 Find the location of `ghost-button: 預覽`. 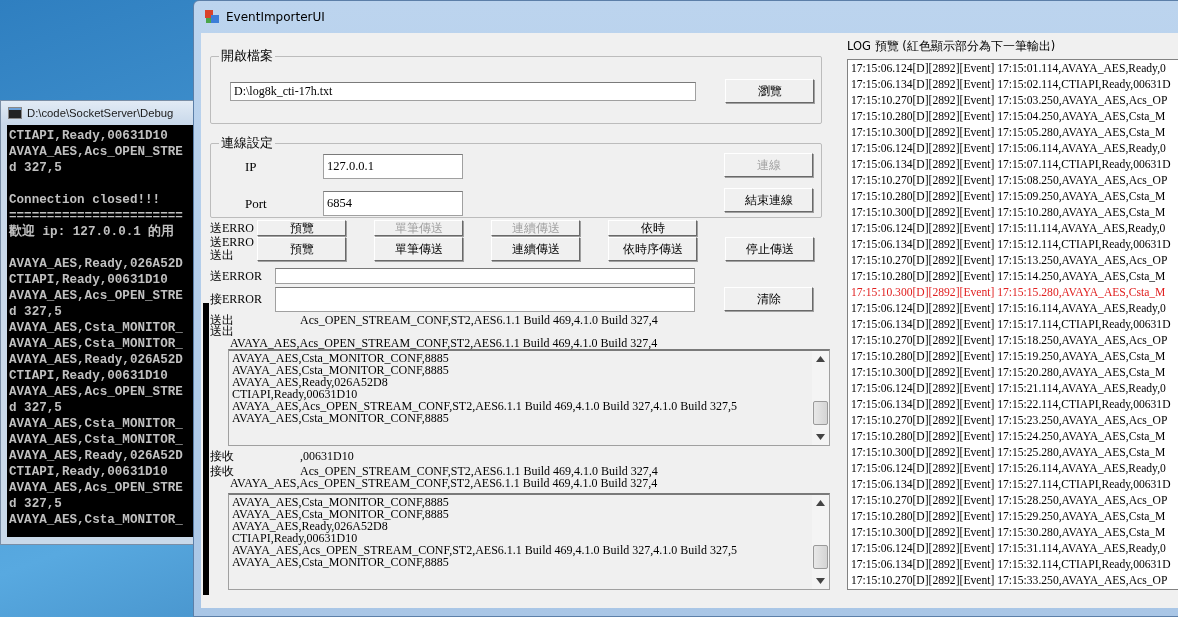

ghost-button: 預覽 is located at coordinates (301, 228).